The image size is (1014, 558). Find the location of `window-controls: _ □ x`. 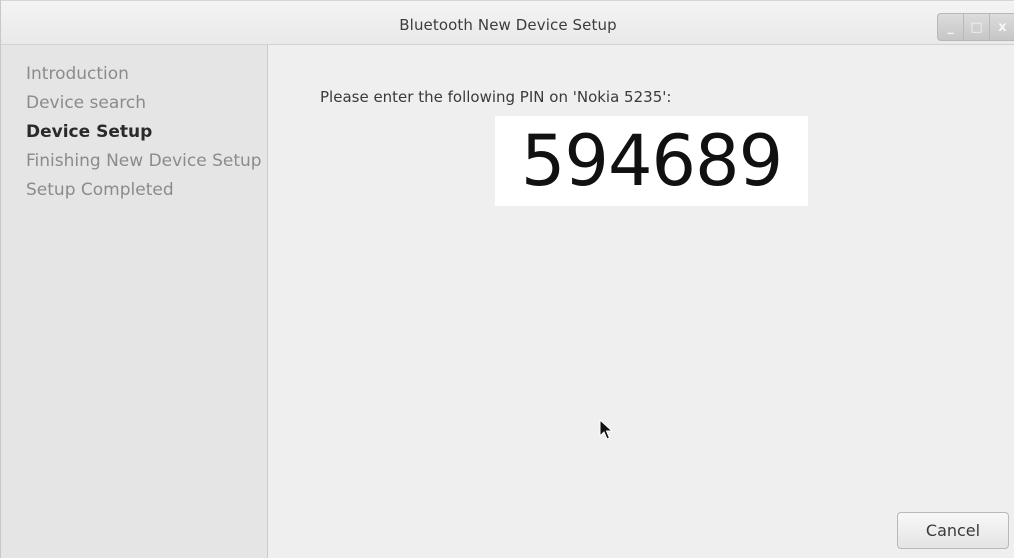

window-controls: _ □ x is located at coordinates (975, 27).